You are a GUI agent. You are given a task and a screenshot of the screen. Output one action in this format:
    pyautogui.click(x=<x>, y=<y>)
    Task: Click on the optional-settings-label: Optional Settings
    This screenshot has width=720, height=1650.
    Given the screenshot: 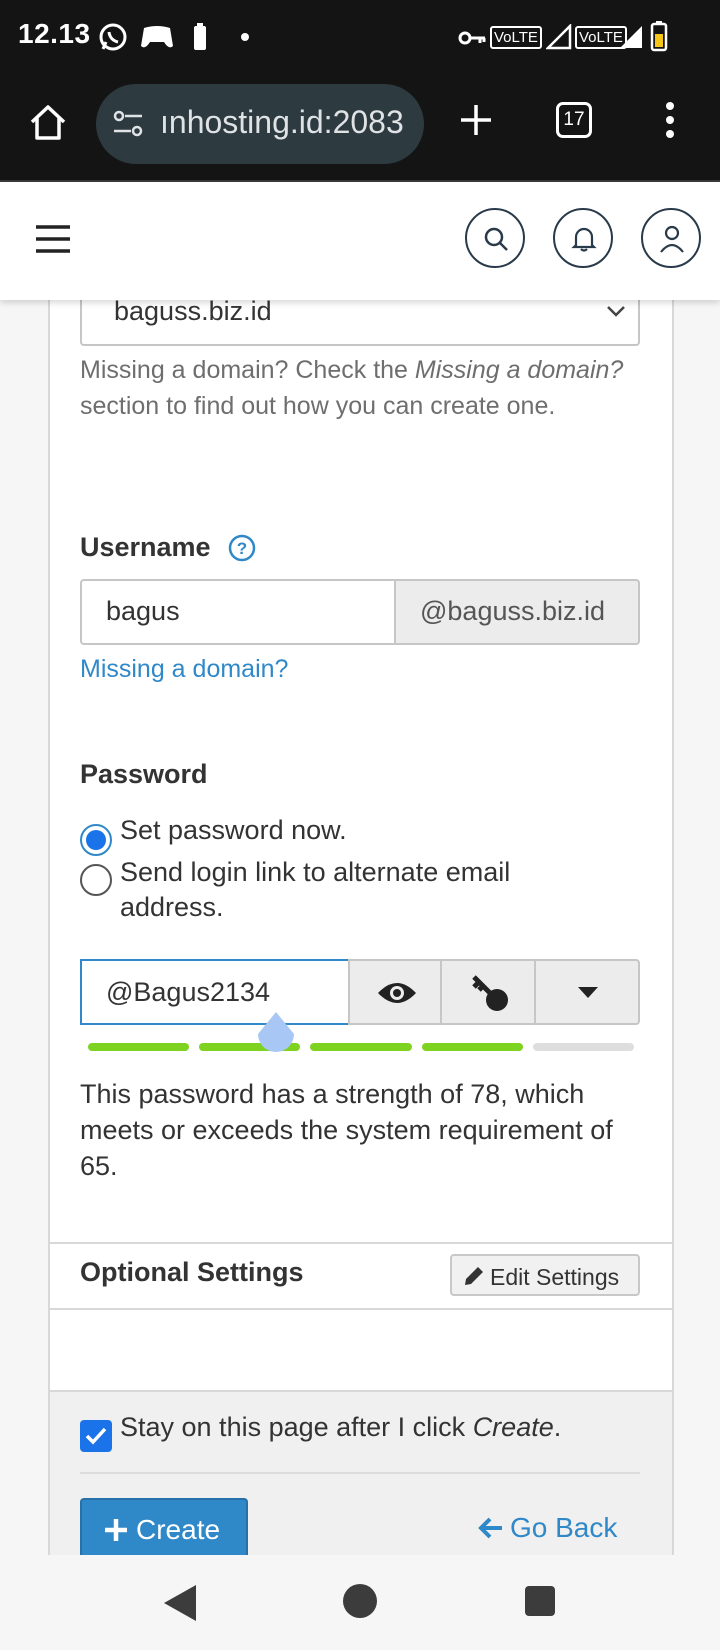 What is the action you would take?
    pyautogui.click(x=192, y=1272)
    